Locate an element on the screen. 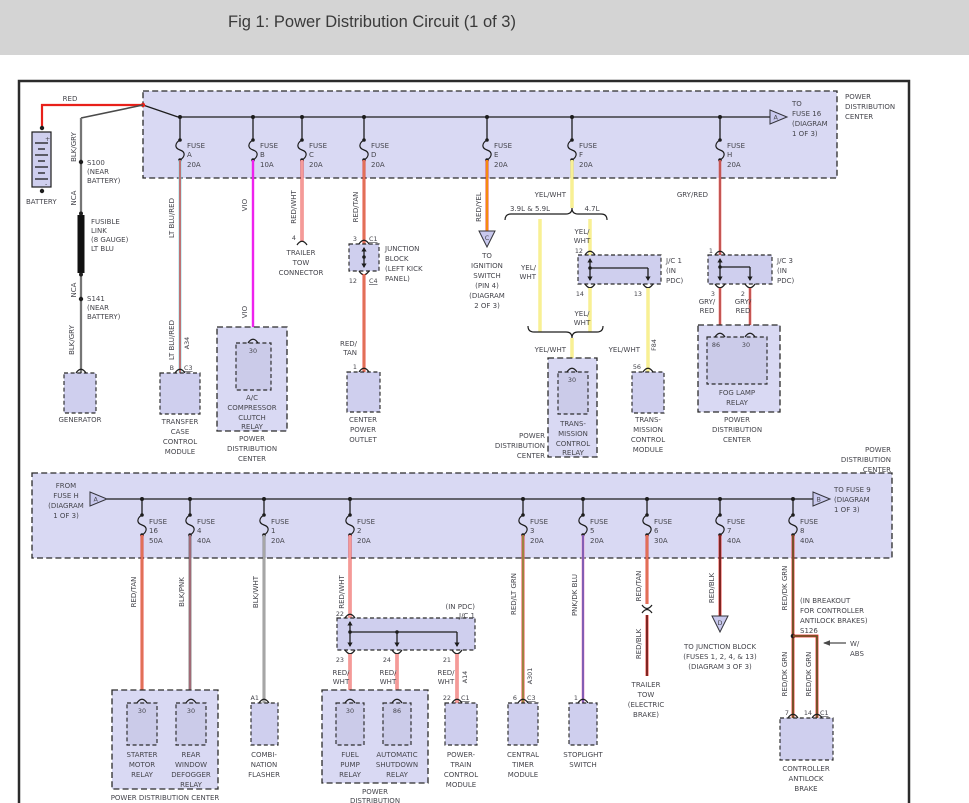 The image size is (969, 803). to-junction-block-label: TO JUNCTION BLOCK is located at coordinates (719, 647).